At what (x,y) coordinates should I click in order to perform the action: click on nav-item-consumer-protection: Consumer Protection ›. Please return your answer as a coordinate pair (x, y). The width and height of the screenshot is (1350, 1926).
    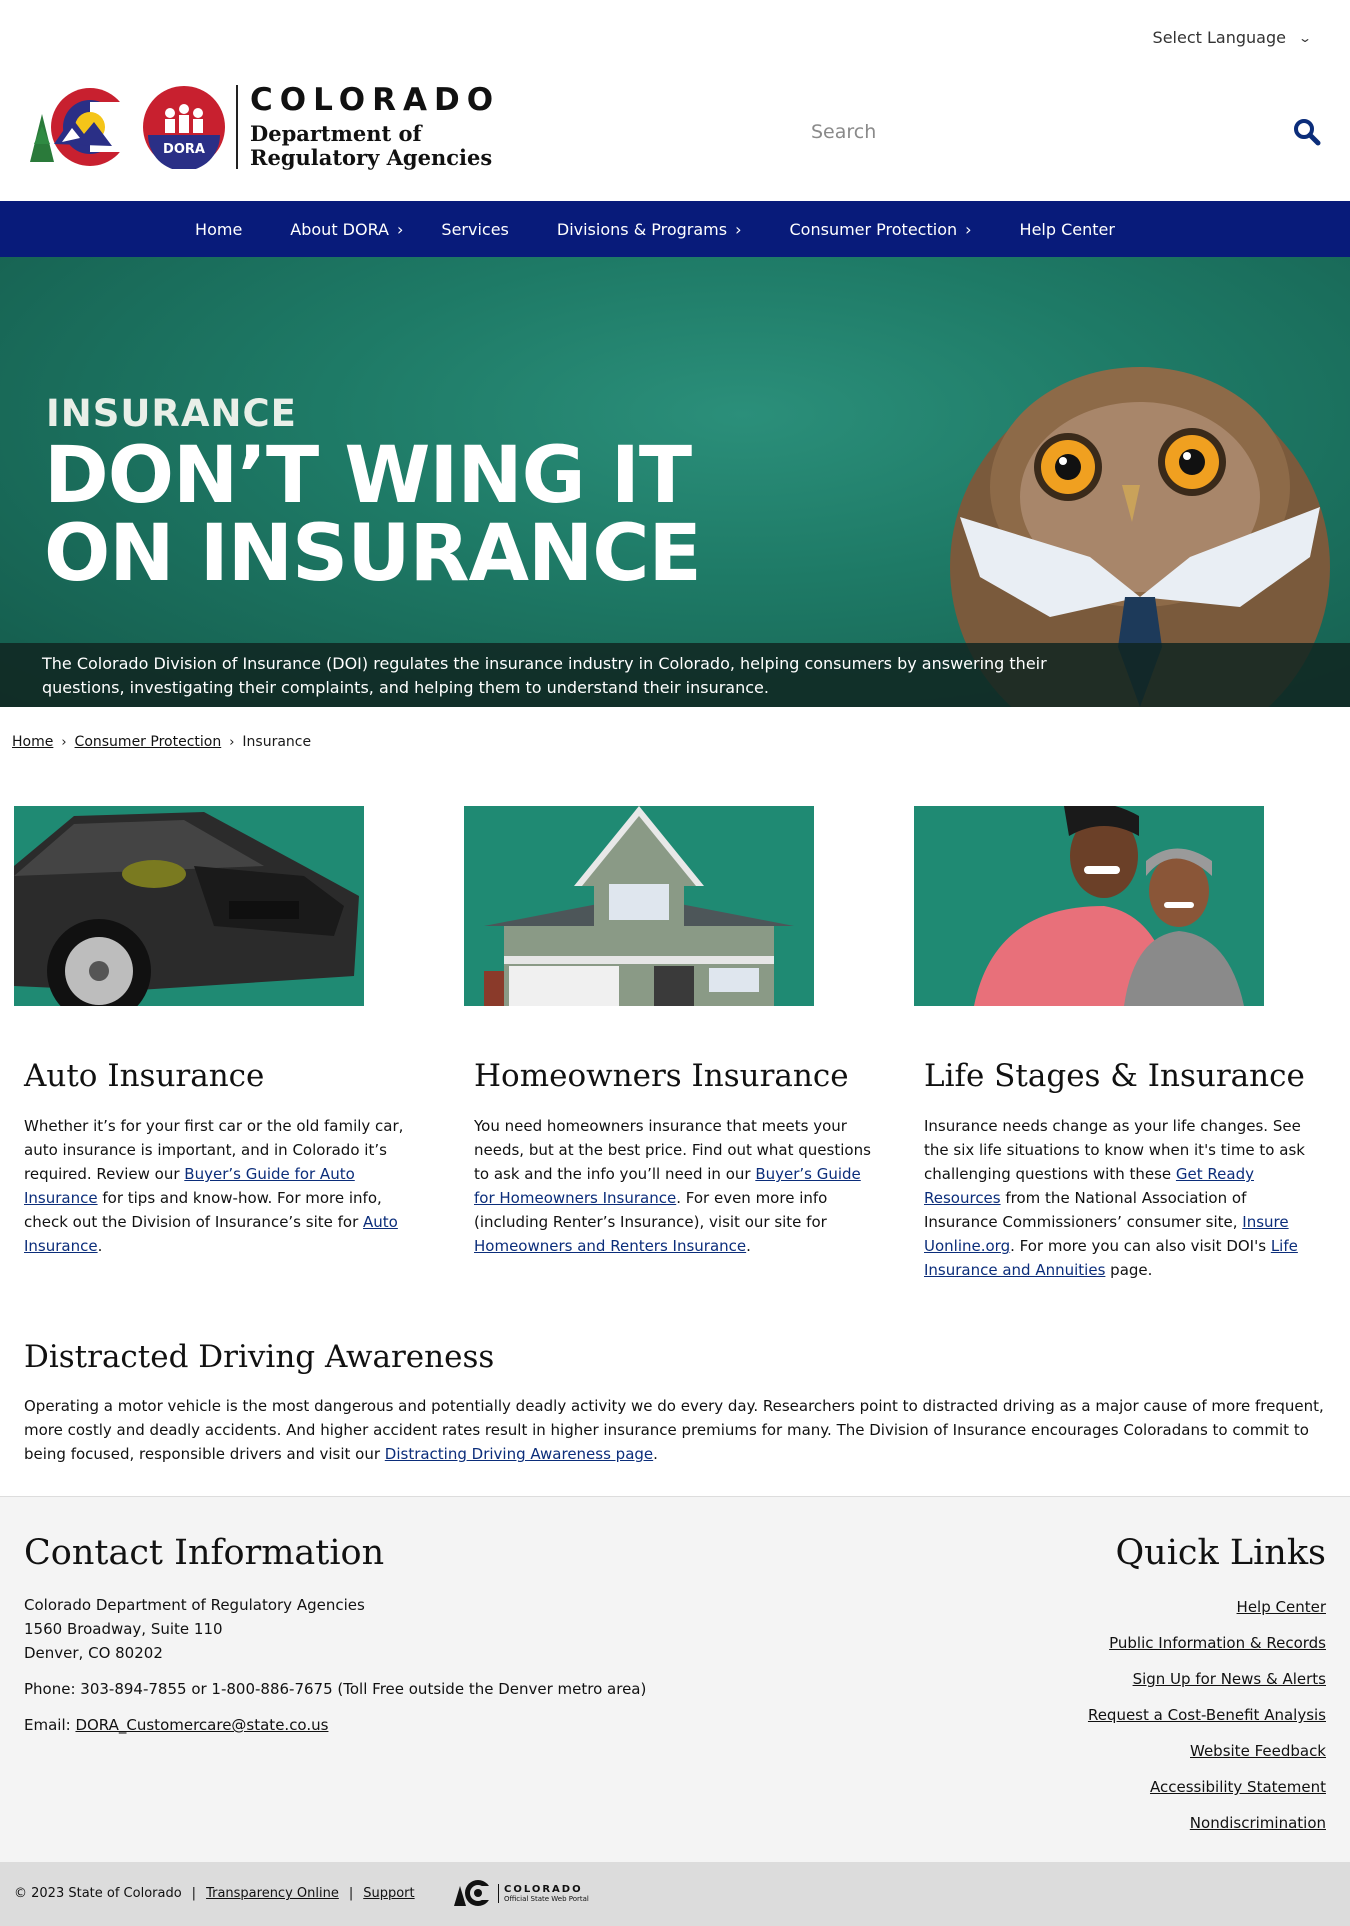
    Looking at the image, I should click on (881, 229).